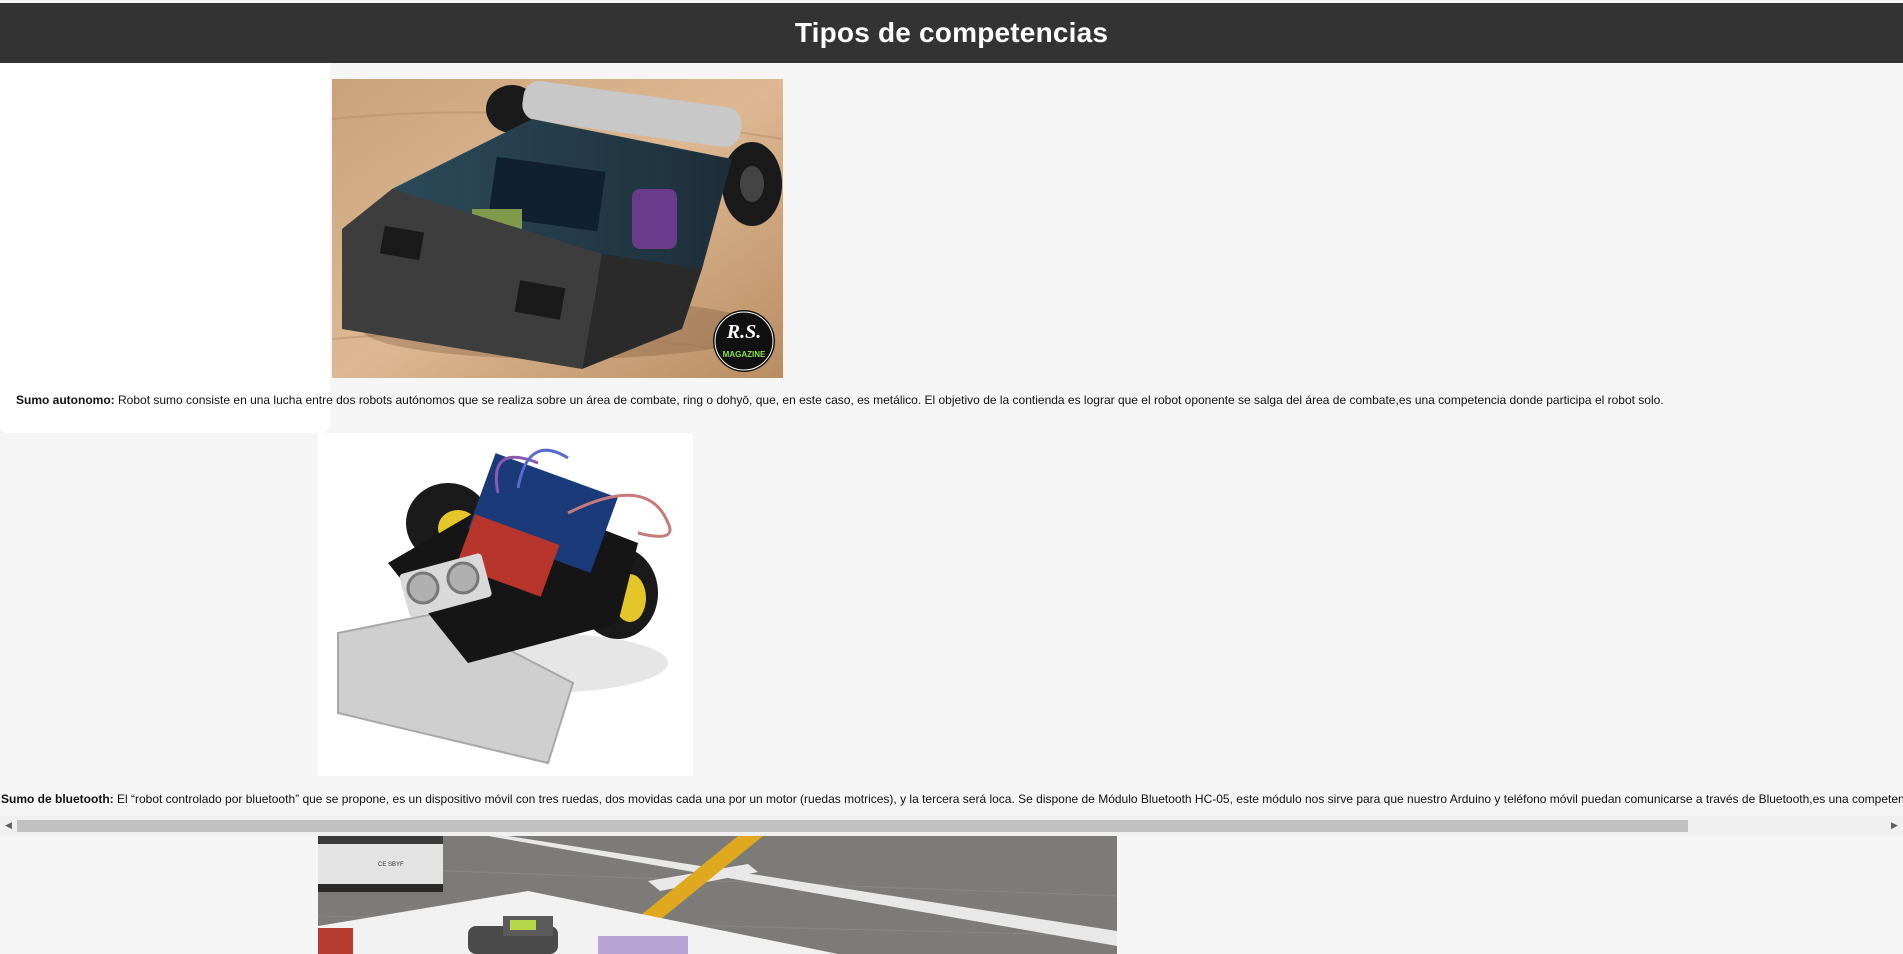 Image resolution: width=1903 pixels, height=954 pixels. Describe the element at coordinates (57, 799) in the screenshot. I see `competition-name: Sumo de bluetooth:` at that location.